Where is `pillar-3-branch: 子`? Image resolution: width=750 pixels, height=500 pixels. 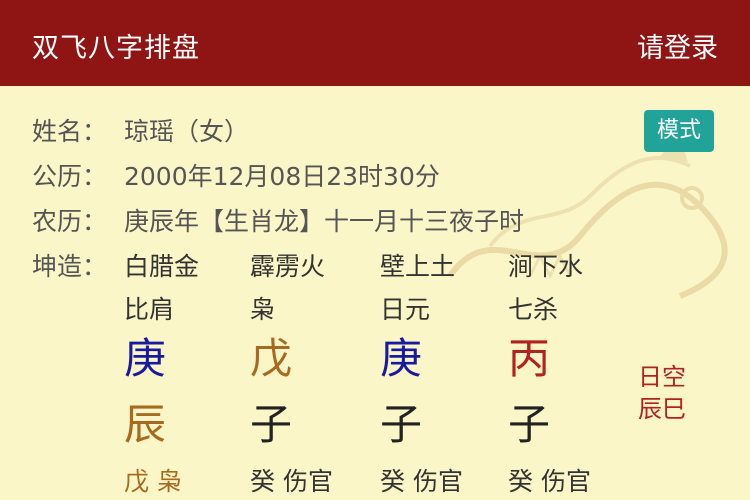 pillar-3-branch: 子 is located at coordinates (401, 424).